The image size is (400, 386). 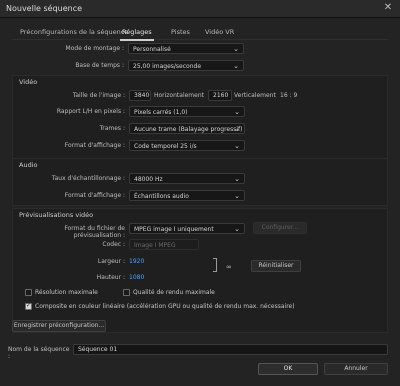 What do you see at coordinates (178, 95) in the screenshot?
I see `horizontal-label: Horizontalement` at bounding box center [178, 95].